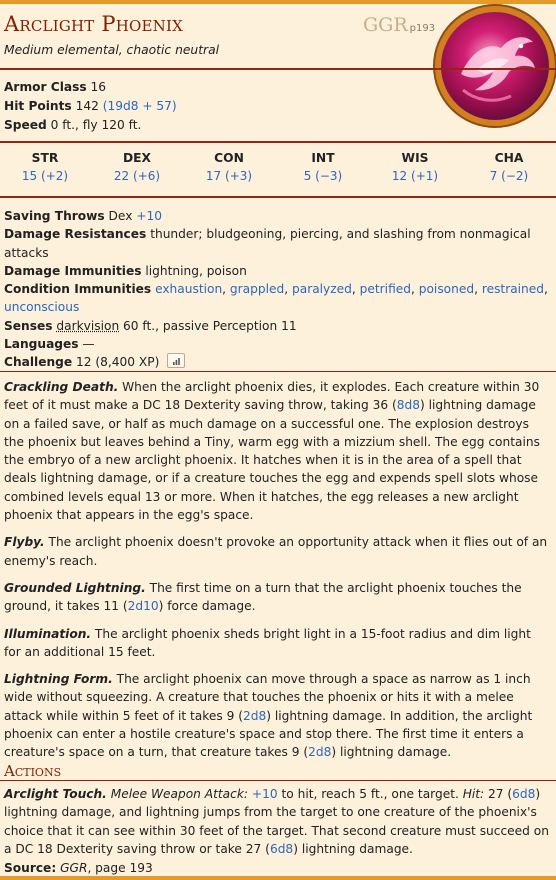 Image resolution: width=556 pixels, height=880 pixels. I want to click on abilities-bottom-divider, so click(278, 197).